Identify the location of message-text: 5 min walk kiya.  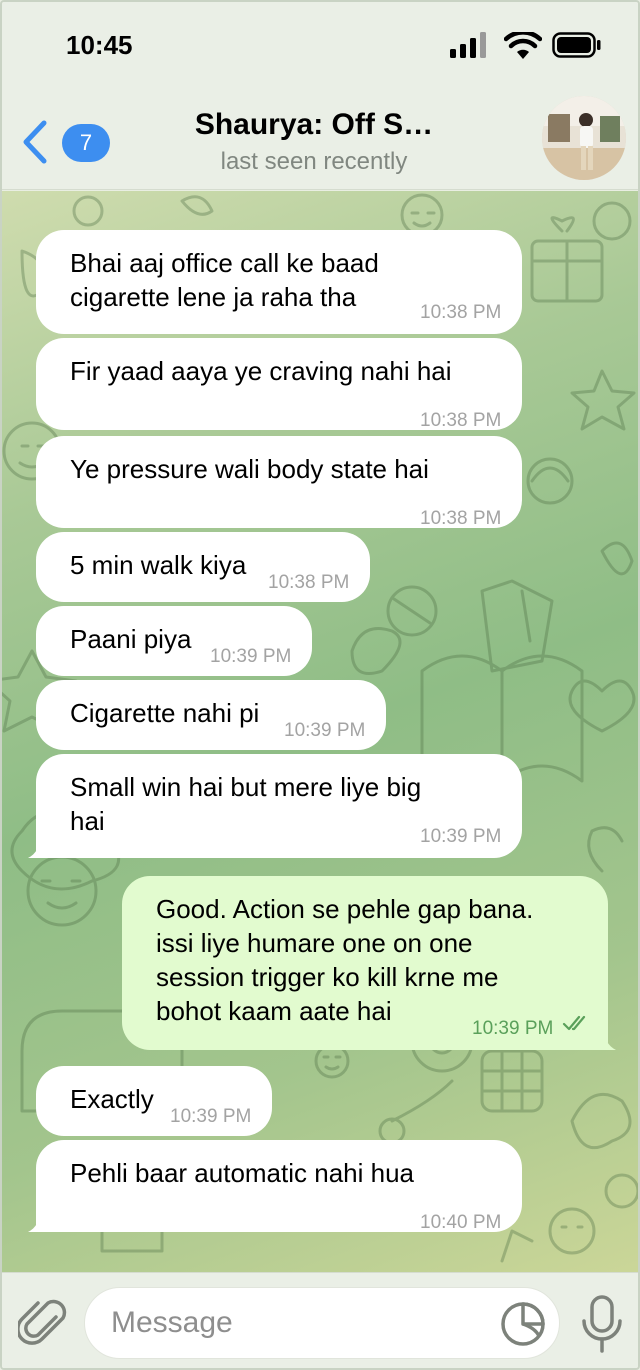
(158, 565).